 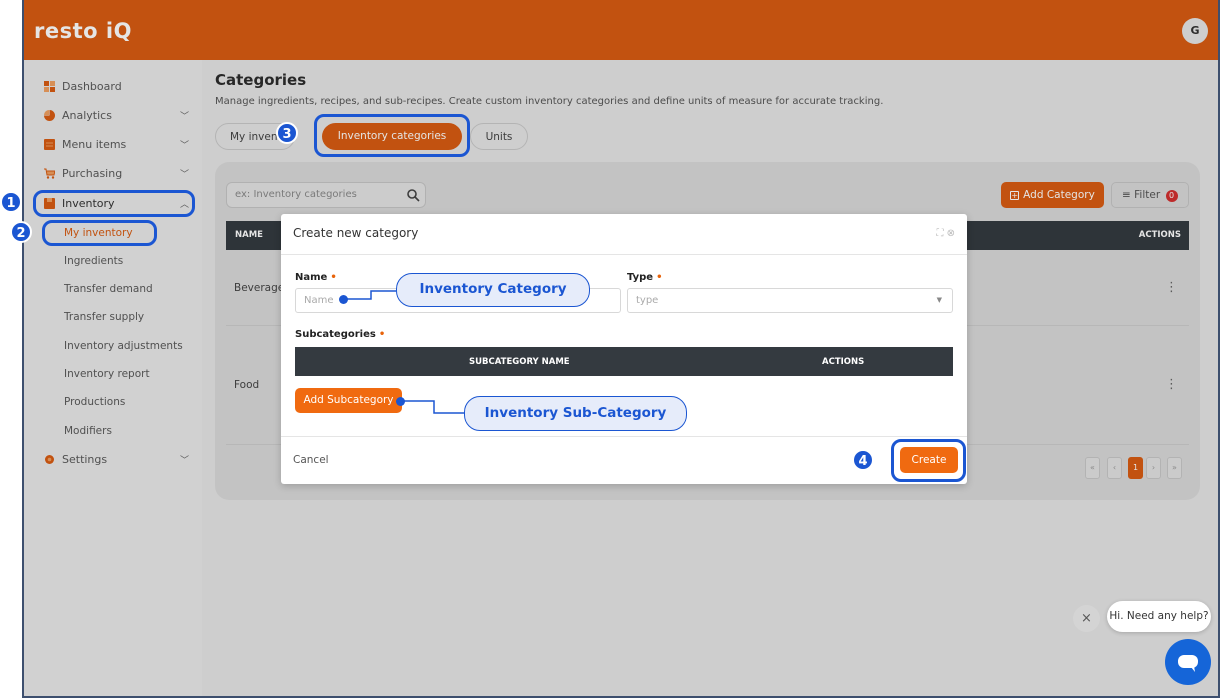 What do you see at coordinates (21, 232) in the screenshot?
I see `step-badge-2: 2` at bounding box center [21, 232].